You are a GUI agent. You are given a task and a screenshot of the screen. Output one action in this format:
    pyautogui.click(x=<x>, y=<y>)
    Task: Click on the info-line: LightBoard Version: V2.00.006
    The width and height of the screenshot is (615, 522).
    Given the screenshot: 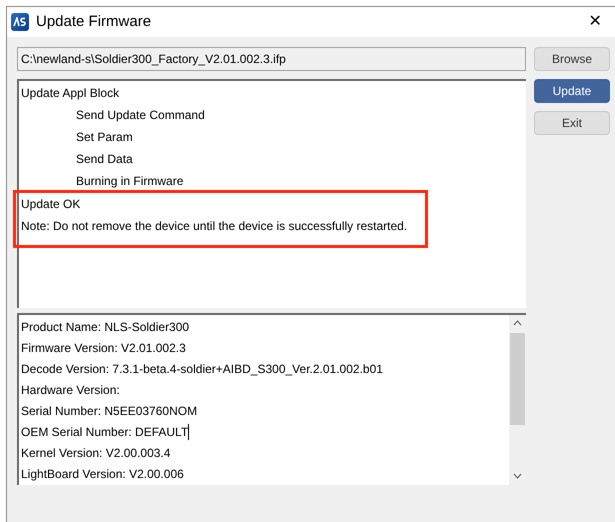 What is the action you would take?
    pyautogui.click(x=103, y=474)
    